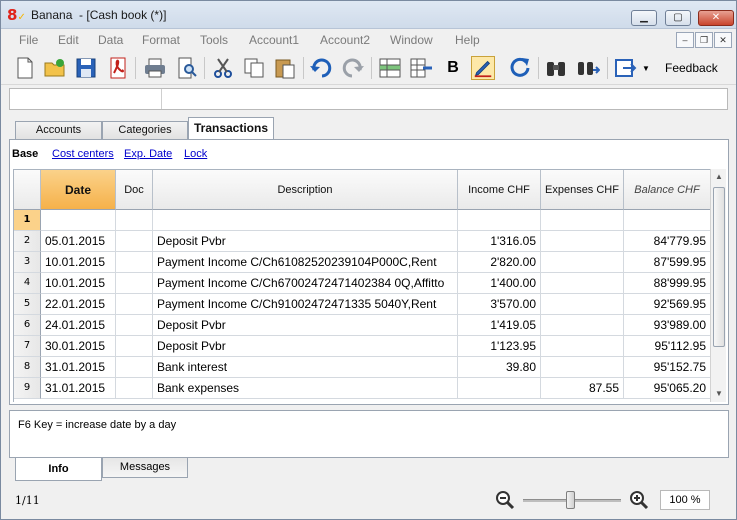  Describe the element at coordinates (27, 283) in the screenshot. I see `row-number: 4` at that location.